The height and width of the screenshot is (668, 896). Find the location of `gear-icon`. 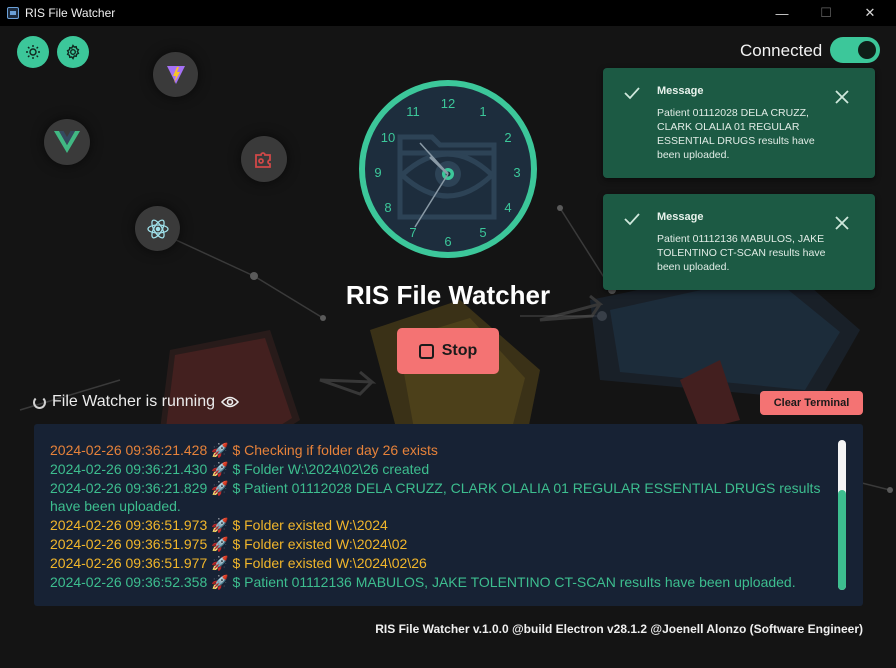

gear-icon is located at coordinates (73, 52).